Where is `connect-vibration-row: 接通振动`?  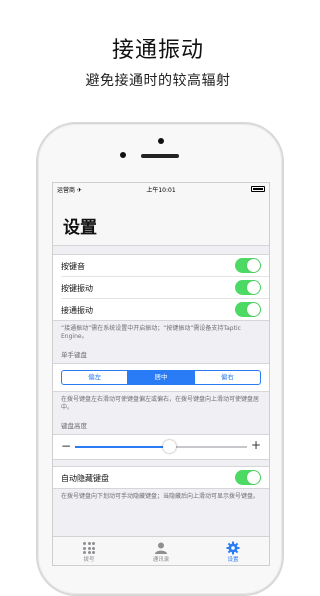
connect-vibration-row: 接通振动 is located at coordinates (165, 309).